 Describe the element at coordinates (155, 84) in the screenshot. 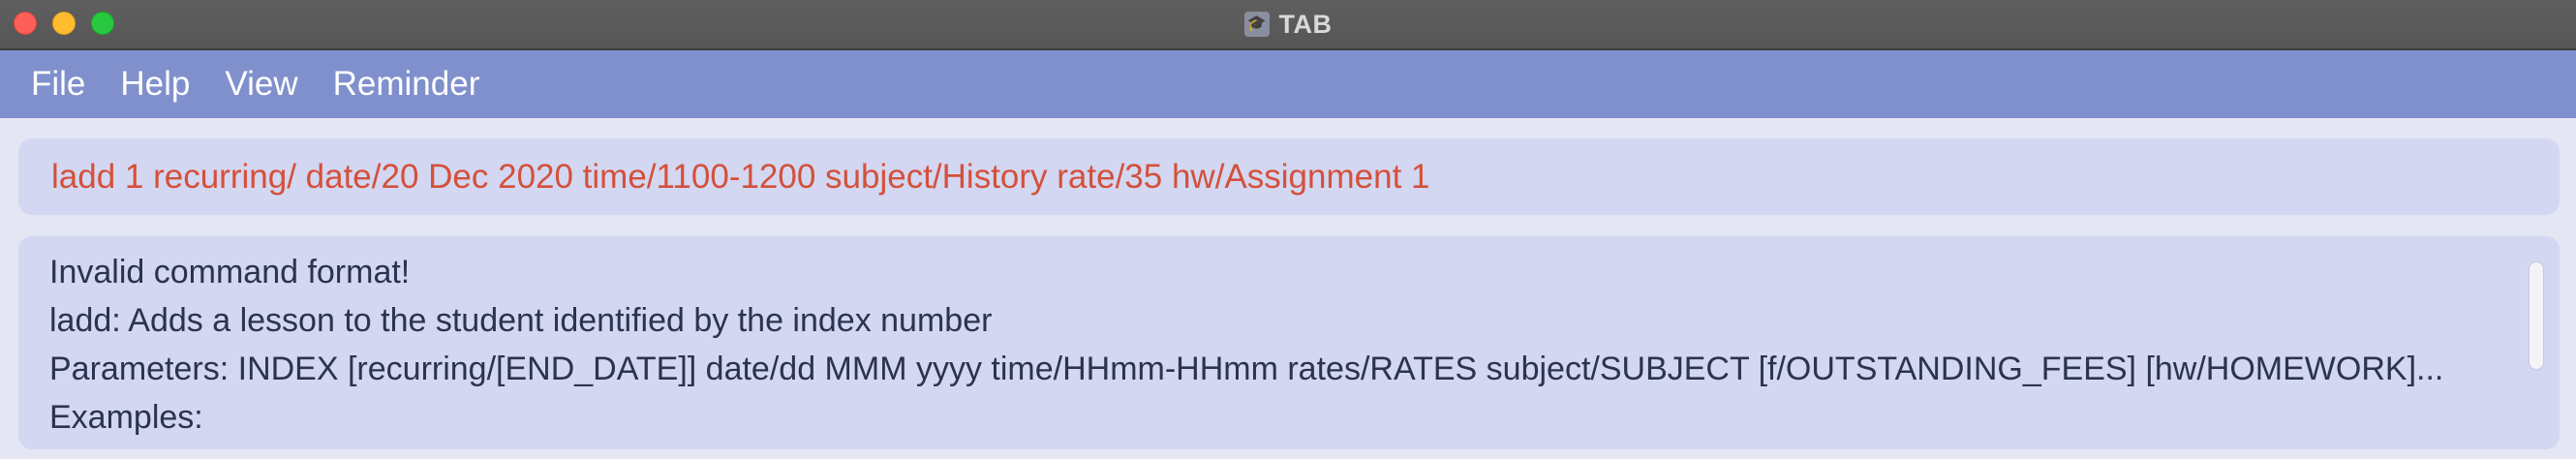

I see `menu-help: Help` at that location.